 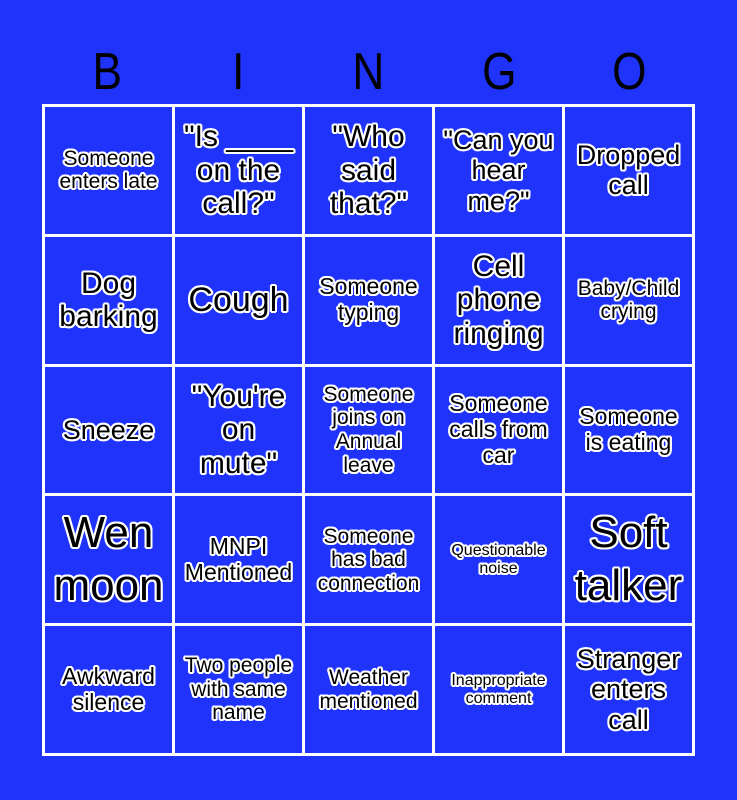 I want to click on cell-label: Sneeze, so click(x=108, y=429).